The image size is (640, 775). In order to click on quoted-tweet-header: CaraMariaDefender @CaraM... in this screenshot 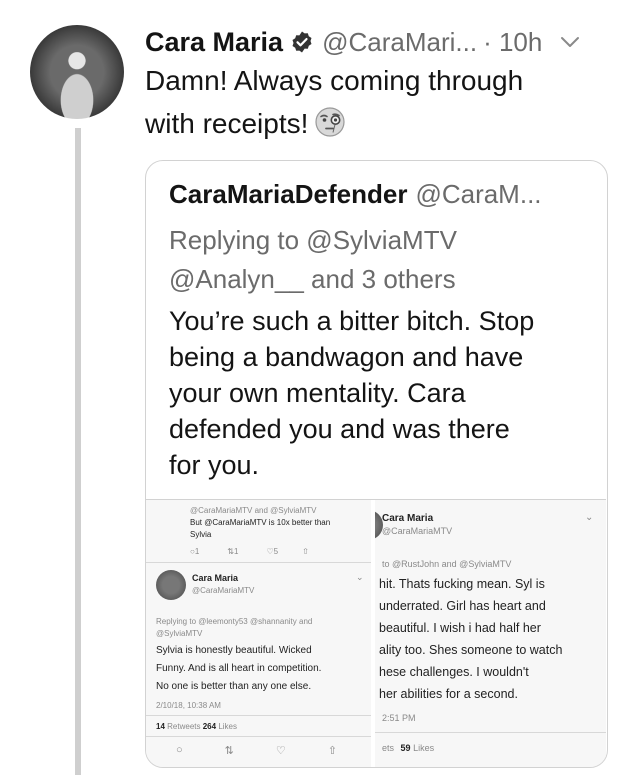, I will do `click(355, 194)`.